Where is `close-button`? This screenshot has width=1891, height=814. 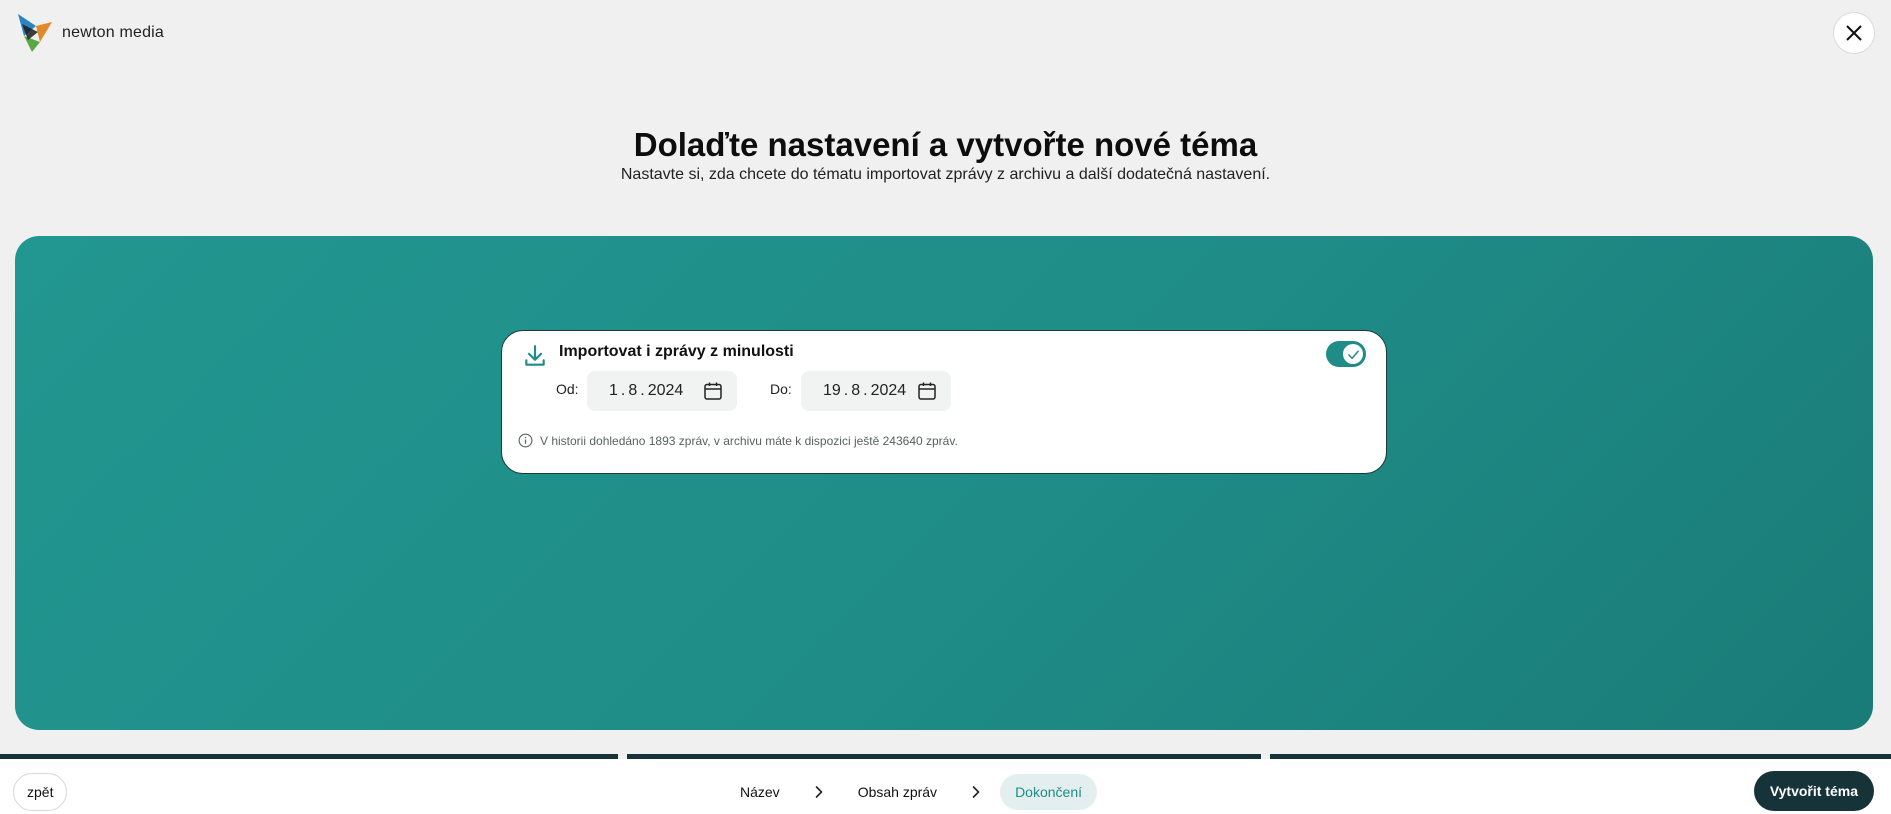
close-button is located at coordinates (1854, 33).